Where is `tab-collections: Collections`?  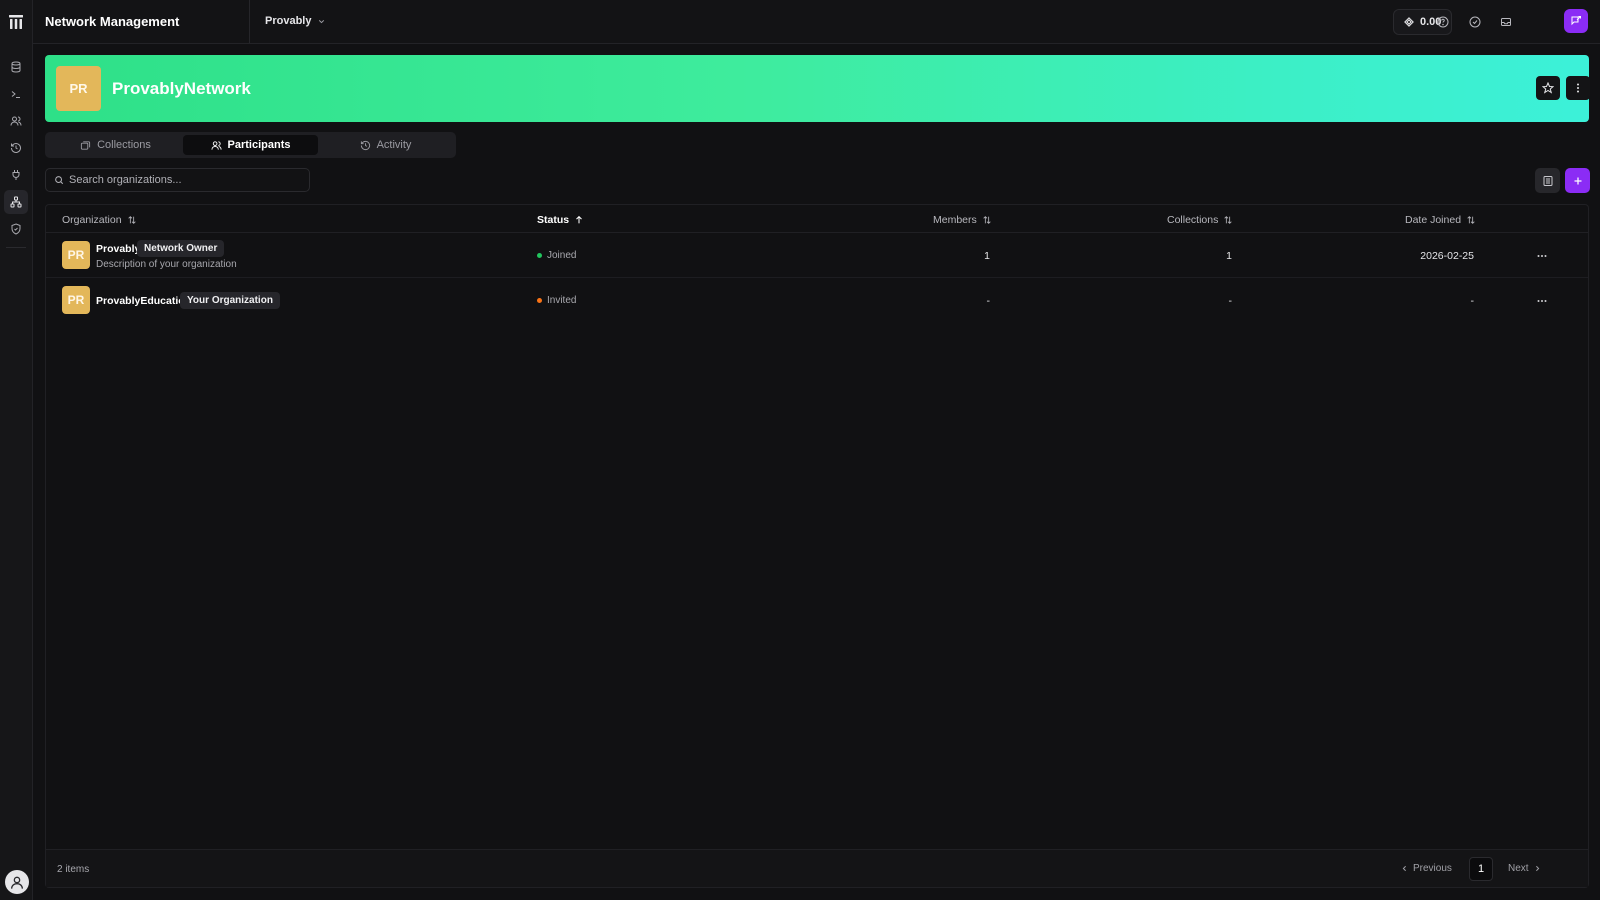
tab-collections: Collections is located at coordinates (115, 145).